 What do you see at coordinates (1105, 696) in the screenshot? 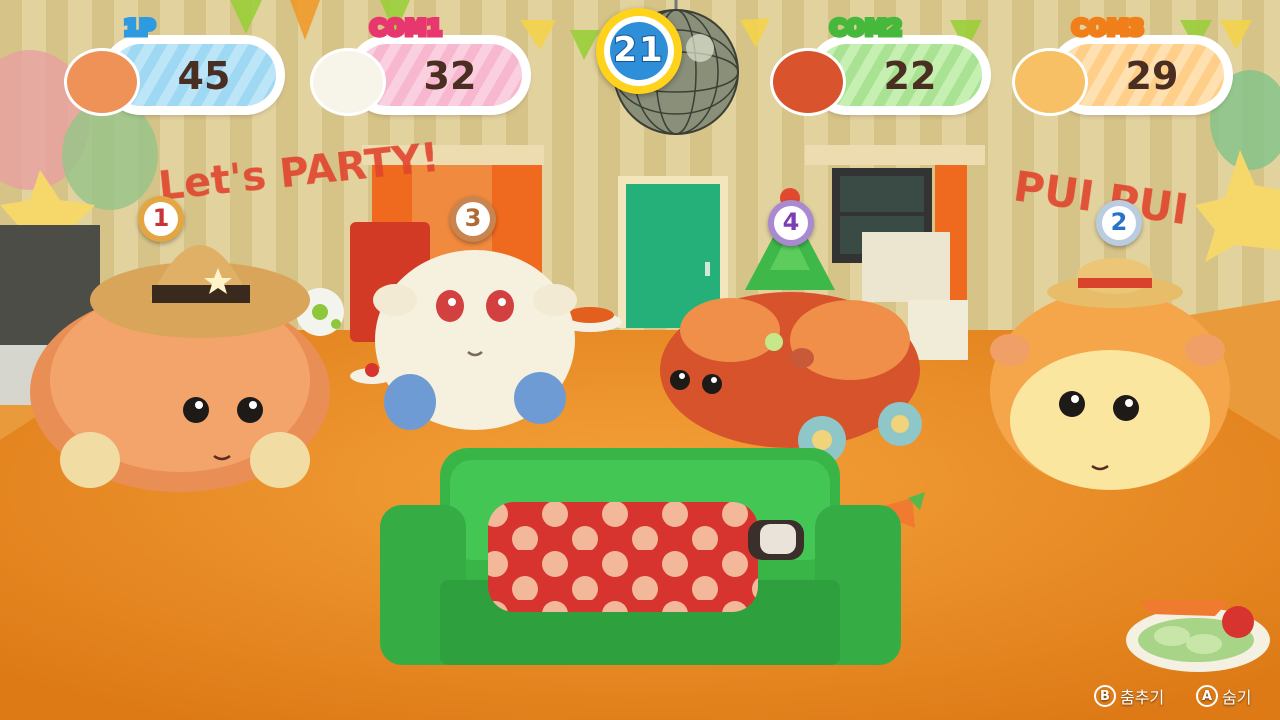
I see `b-button-icon: B` at bounding box center [1105, 696].